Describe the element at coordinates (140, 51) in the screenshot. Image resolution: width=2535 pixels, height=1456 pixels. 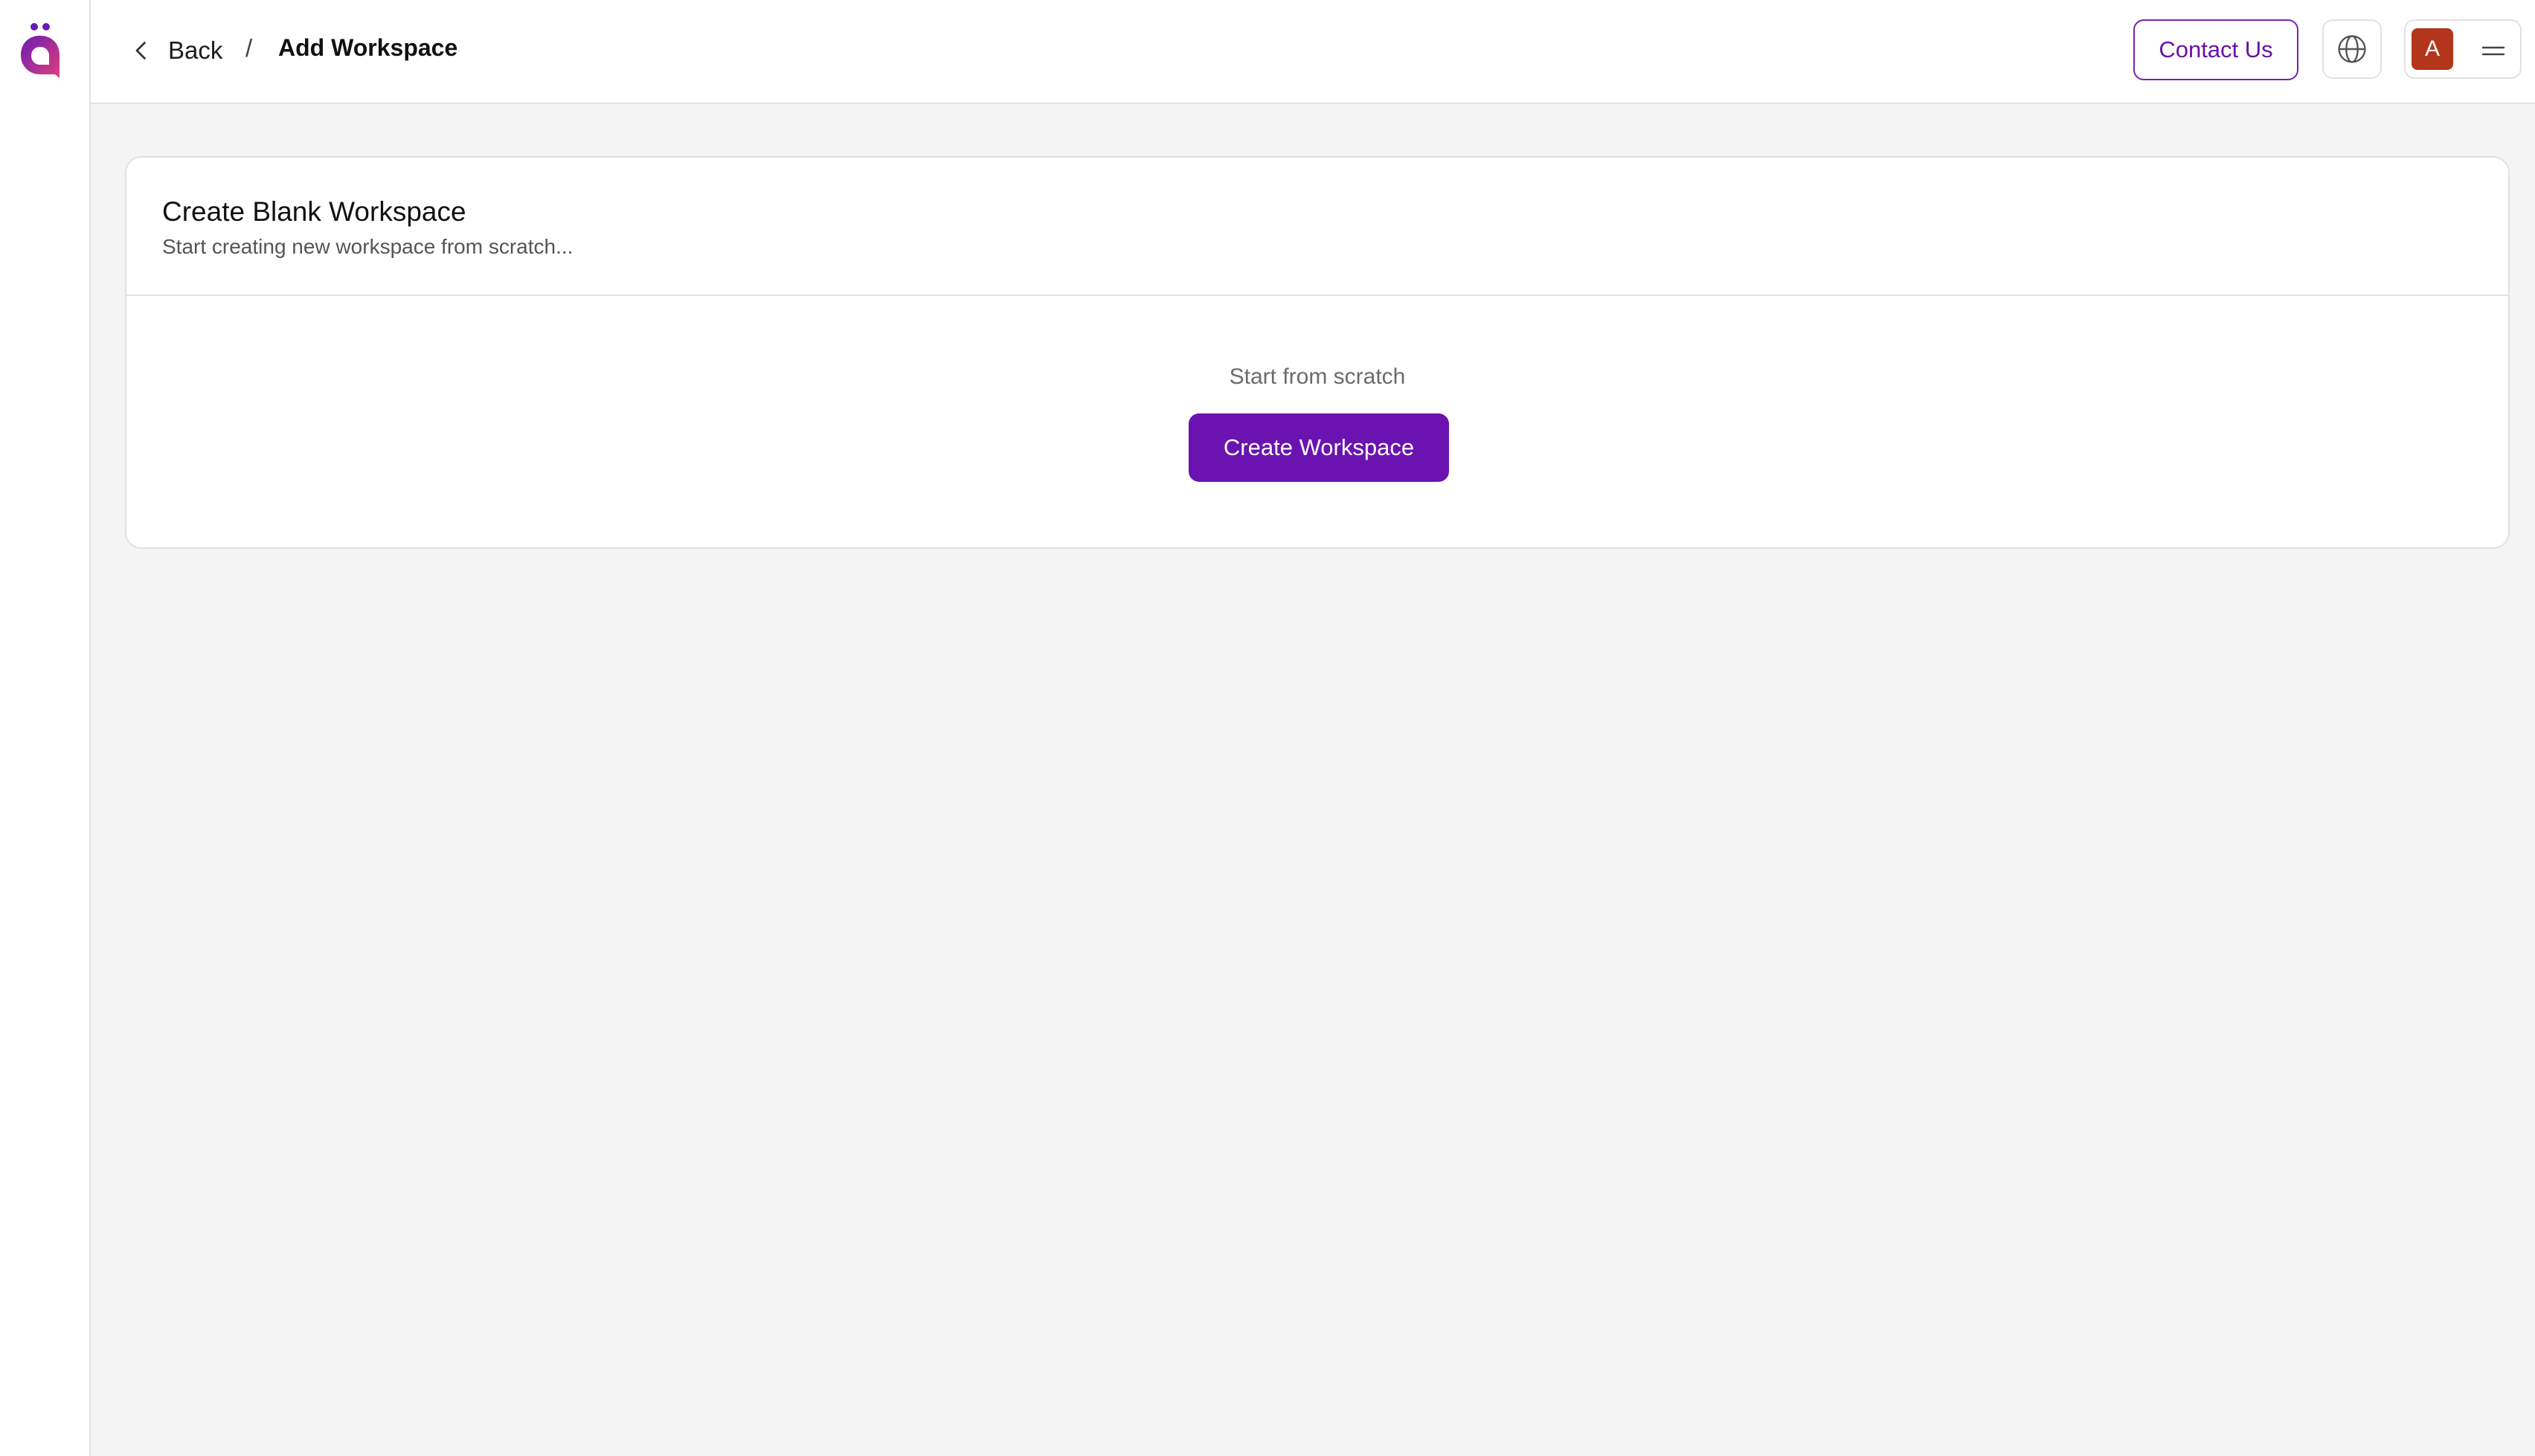
I see `chevron-left-icon` at that location.